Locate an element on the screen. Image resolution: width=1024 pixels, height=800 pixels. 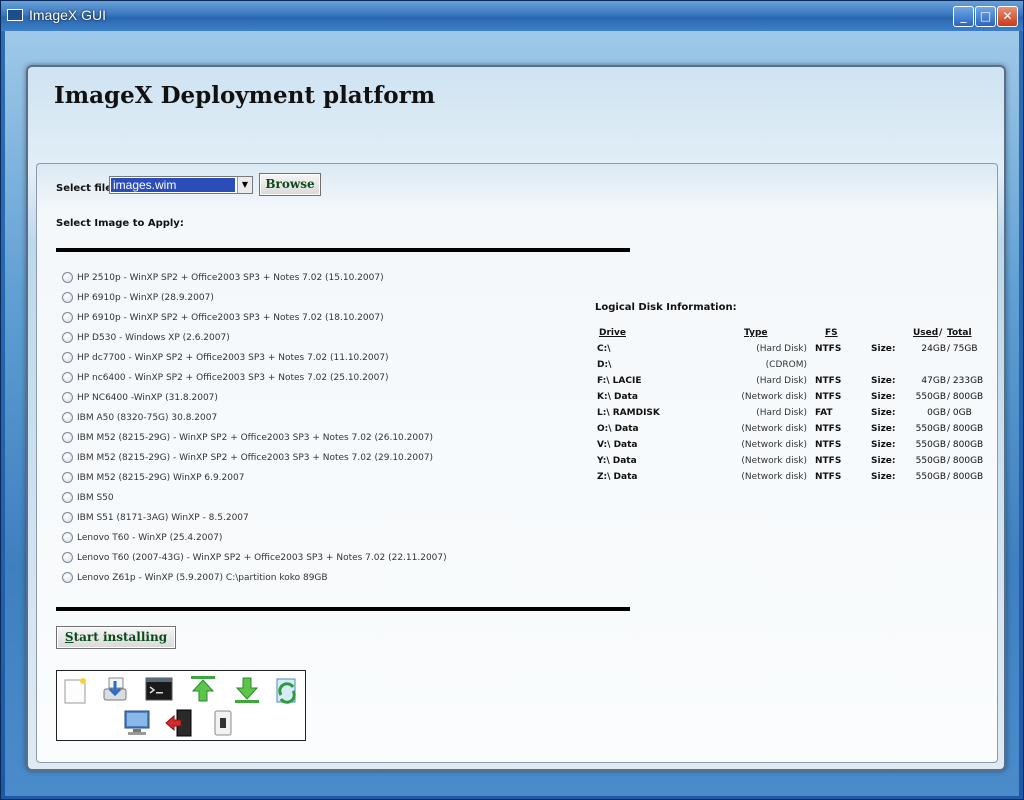
divider-top is located at coordinates (343, 250).